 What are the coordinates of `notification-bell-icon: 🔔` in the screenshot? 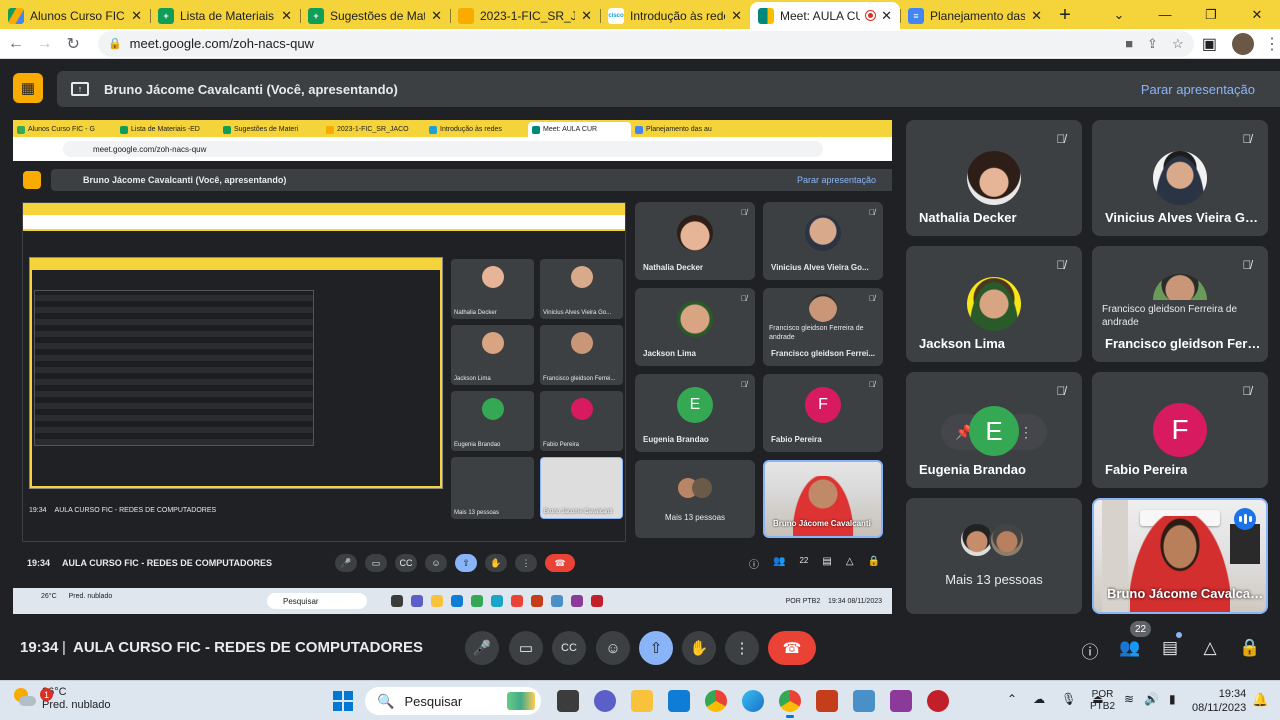 It's located at (1260, 700).